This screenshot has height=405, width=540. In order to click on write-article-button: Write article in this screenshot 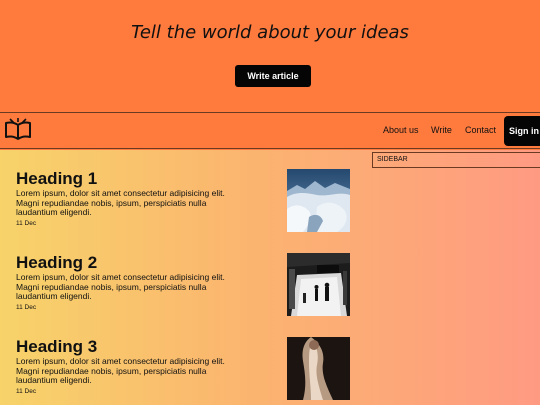, I will do `click(273, 76)`.